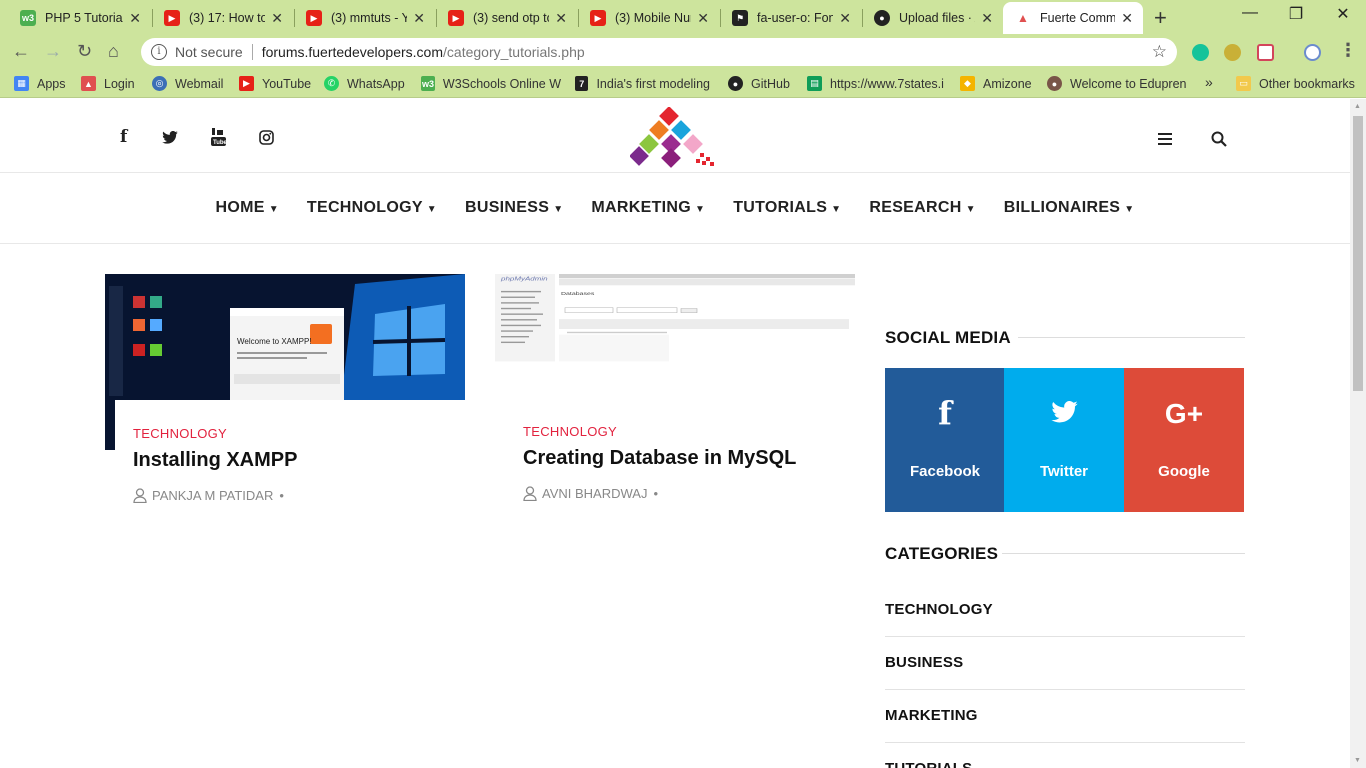 This screenshot has width=1366, height=768. What do you see at coordinates (648, 208) in the screenshot?
I see `nav-marketing: MARKETING ▼` at bounding box center [648, 208].